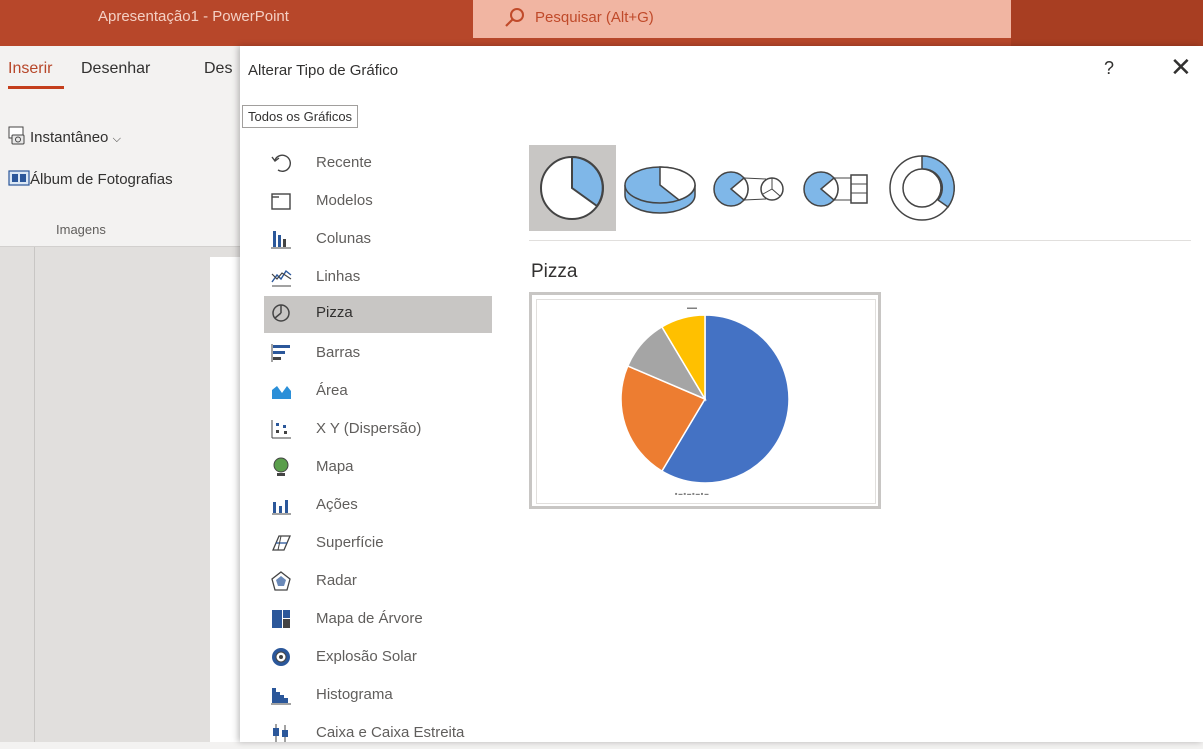 The image size is (1203, 749). What do you see at coordinates (337, 504) in the screenshot?
I see `category-label: Ações` at bounding box center [337, 504].